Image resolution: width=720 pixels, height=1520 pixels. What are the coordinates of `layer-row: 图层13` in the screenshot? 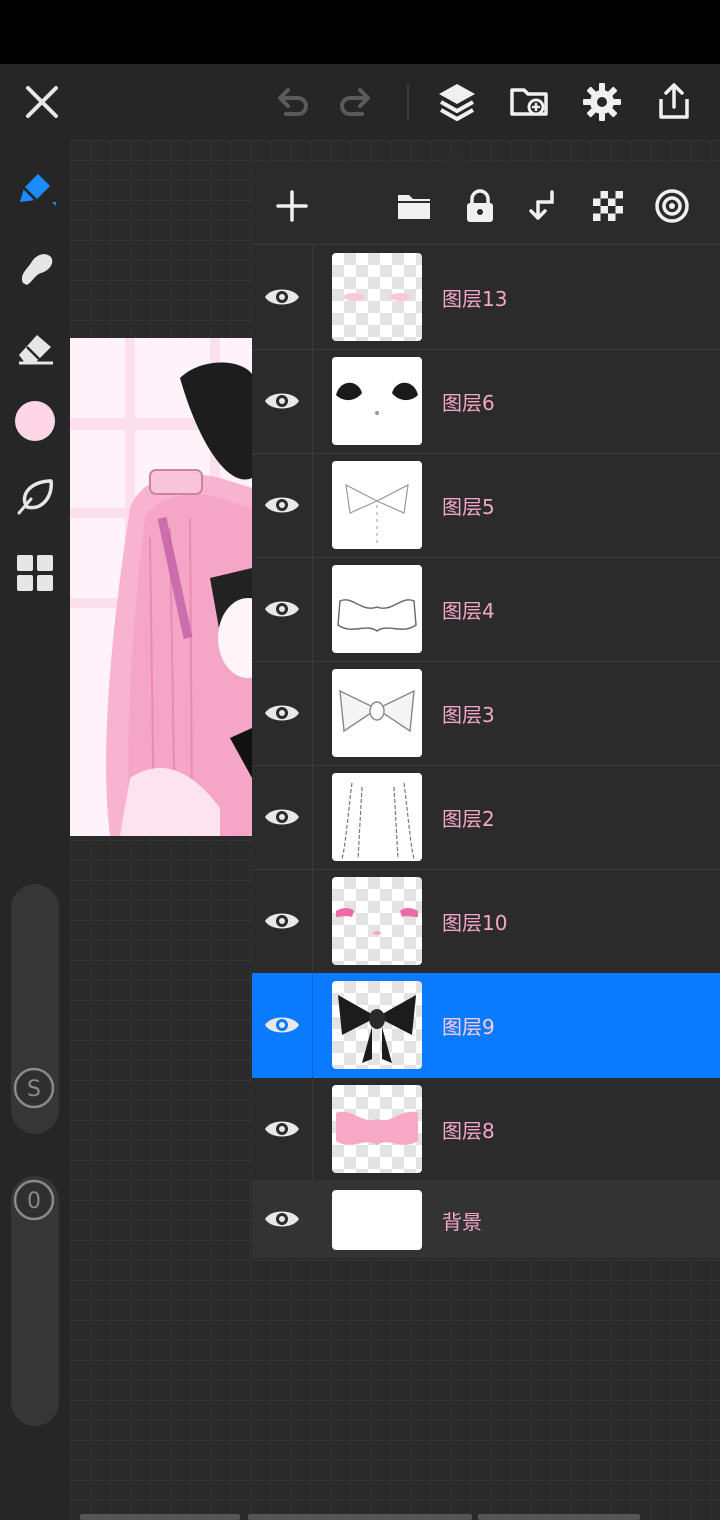 It's located at (486, 297).